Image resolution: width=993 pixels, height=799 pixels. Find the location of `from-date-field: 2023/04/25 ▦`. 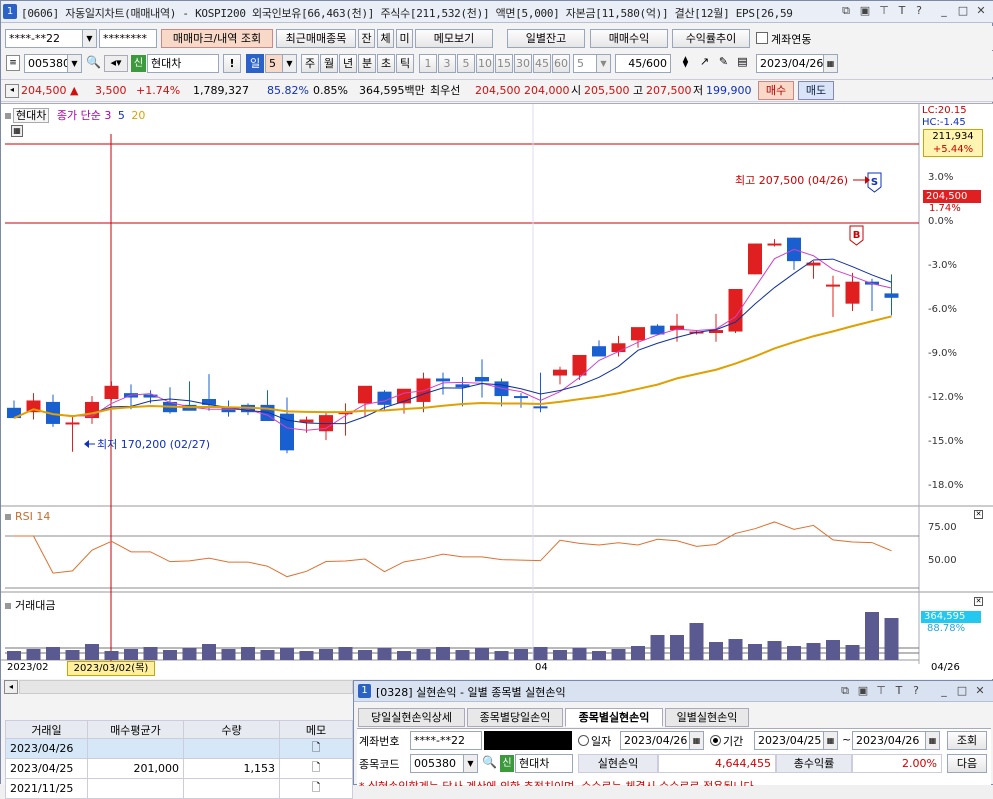

from-date-field: 2023/04/25 ▦ is located at coordinates (796, 740).